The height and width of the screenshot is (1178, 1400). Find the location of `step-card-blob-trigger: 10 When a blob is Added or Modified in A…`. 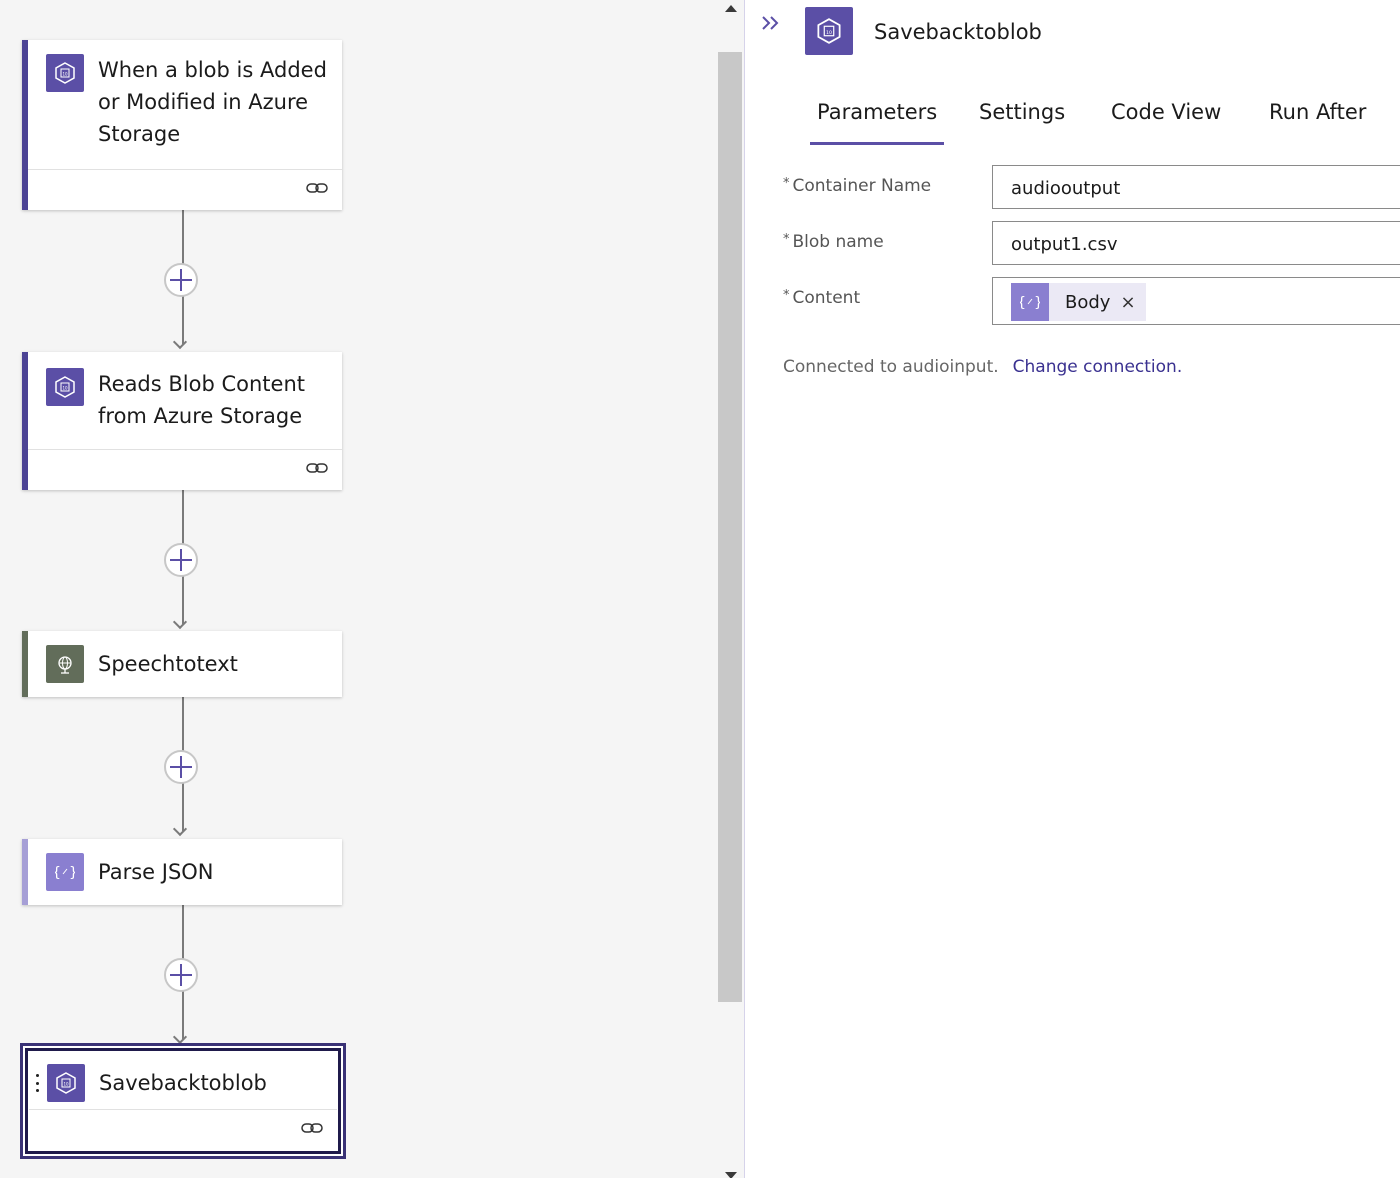

step-card-blob-trigger: 10 When a blob is Added or Modified in A… is located at coordinates (182, 125).